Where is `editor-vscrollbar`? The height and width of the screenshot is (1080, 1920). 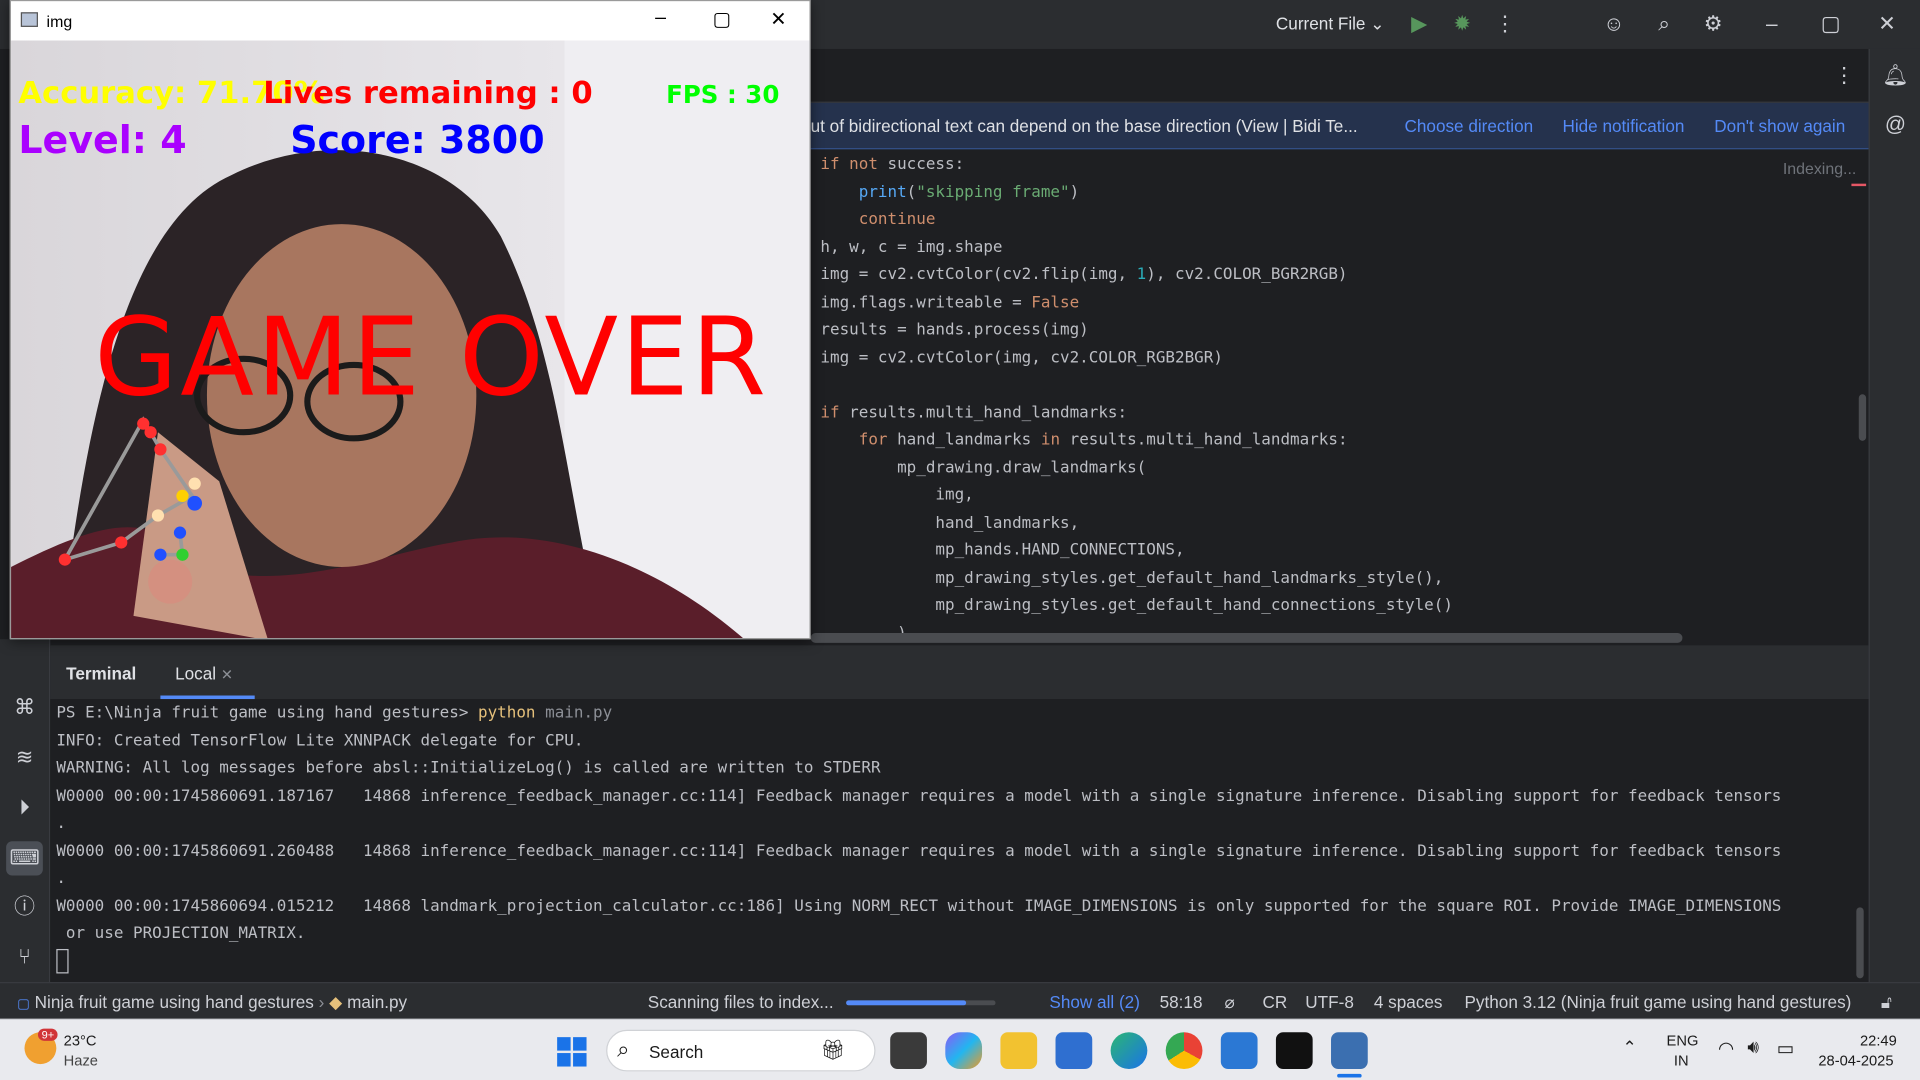
editor-vscrollbar is located at coordinates (1862, 417).